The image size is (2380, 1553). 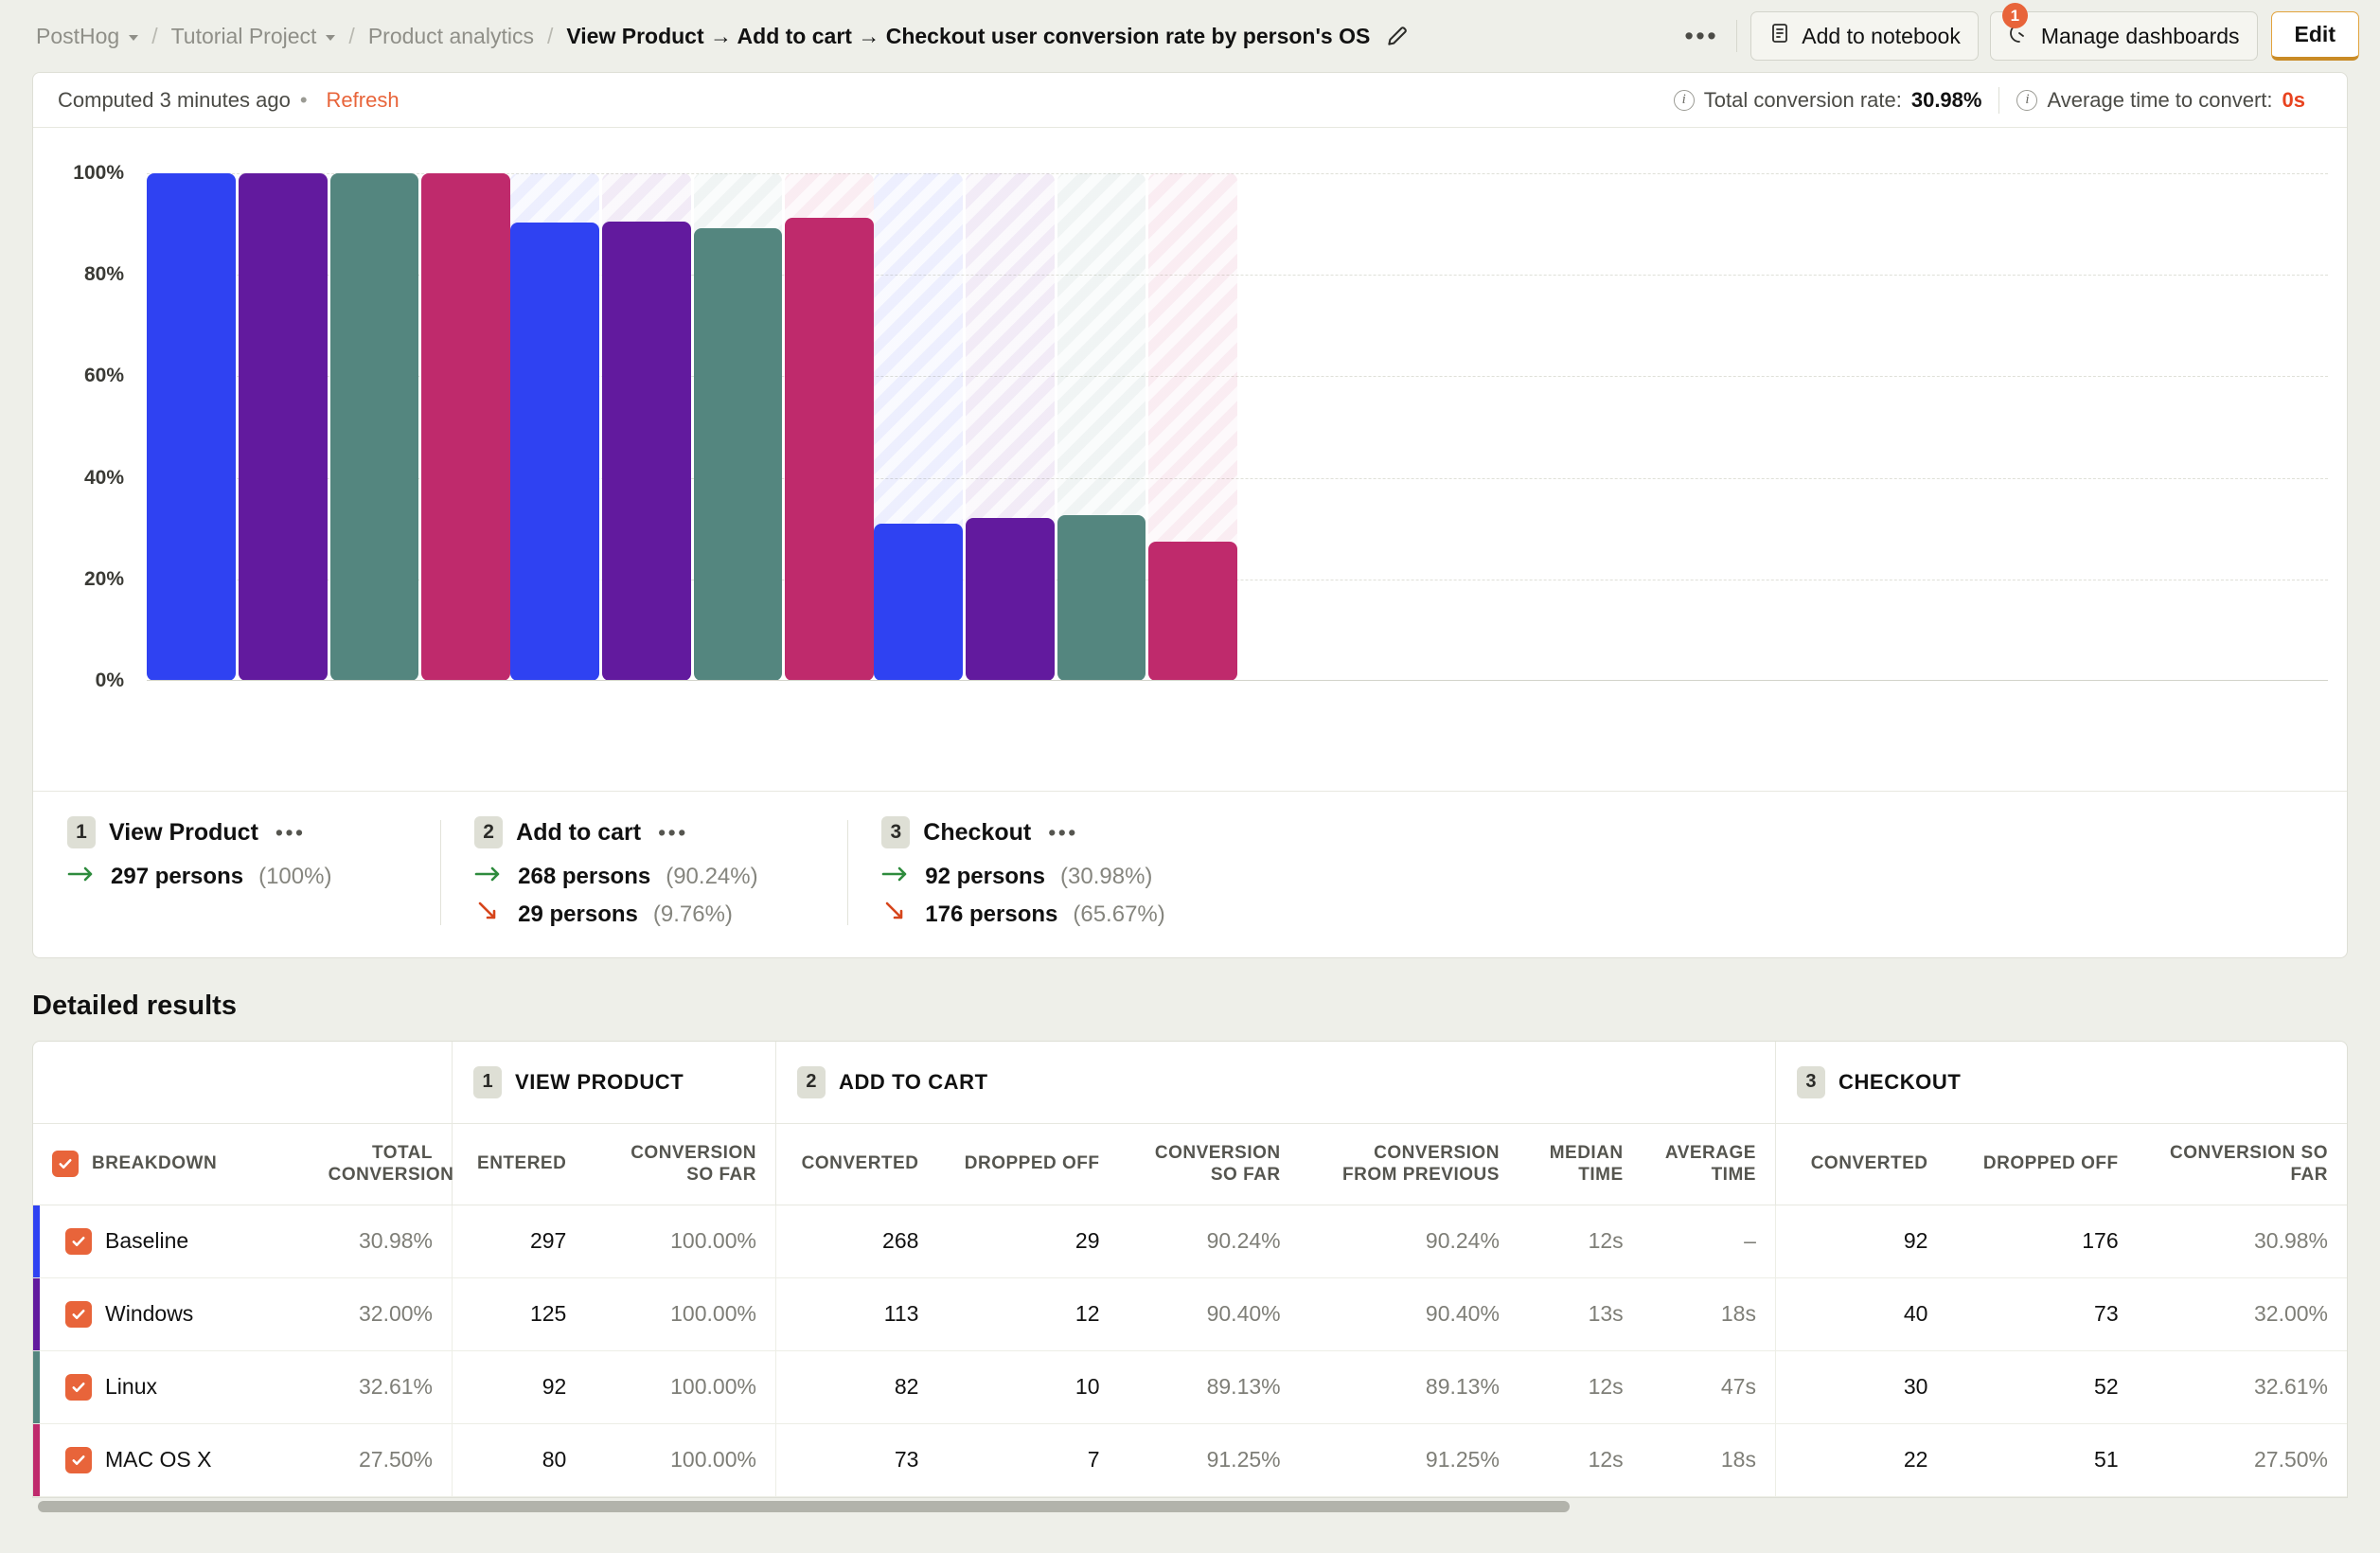 I want to click on column-header-conversion-so-far-1: CONVERSION SO FAR, so click(x=680, y=1164).